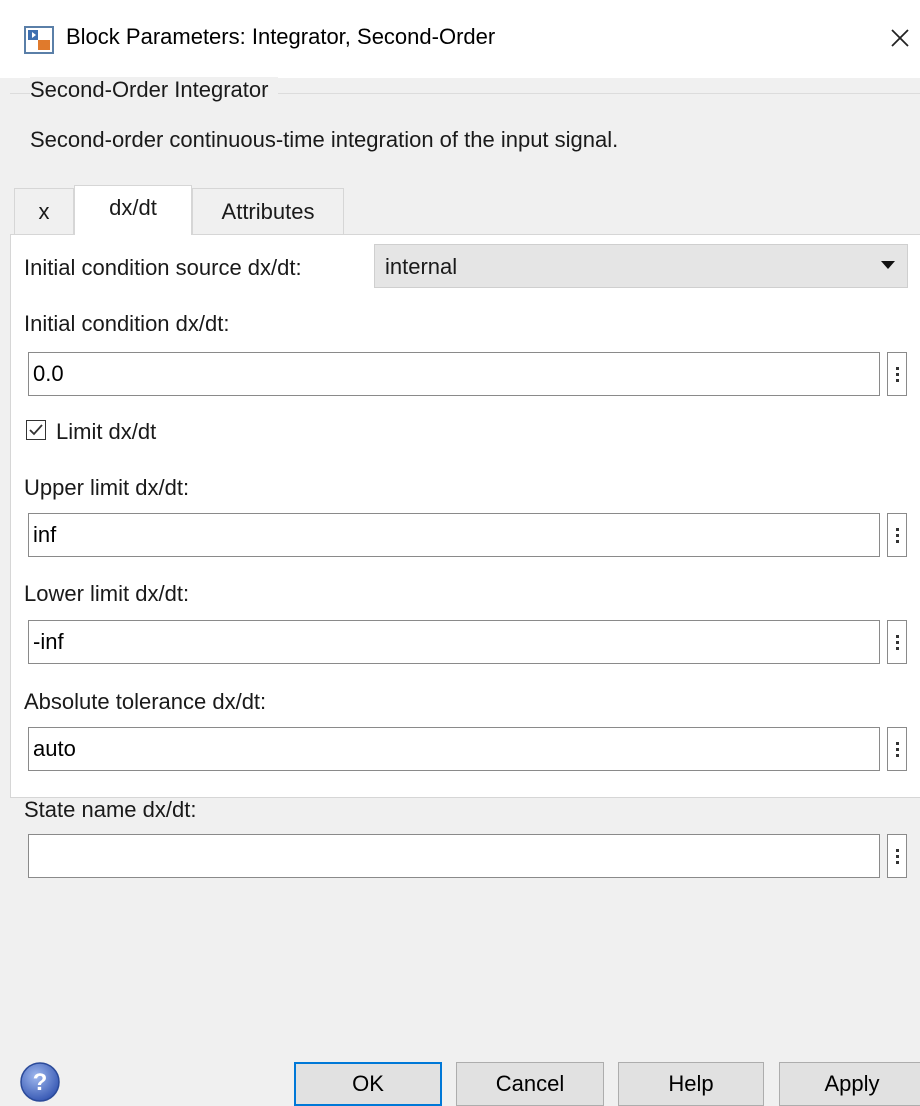 The image size is (920, 1106). I want to click on limit-checkbox, so click(36, 430).